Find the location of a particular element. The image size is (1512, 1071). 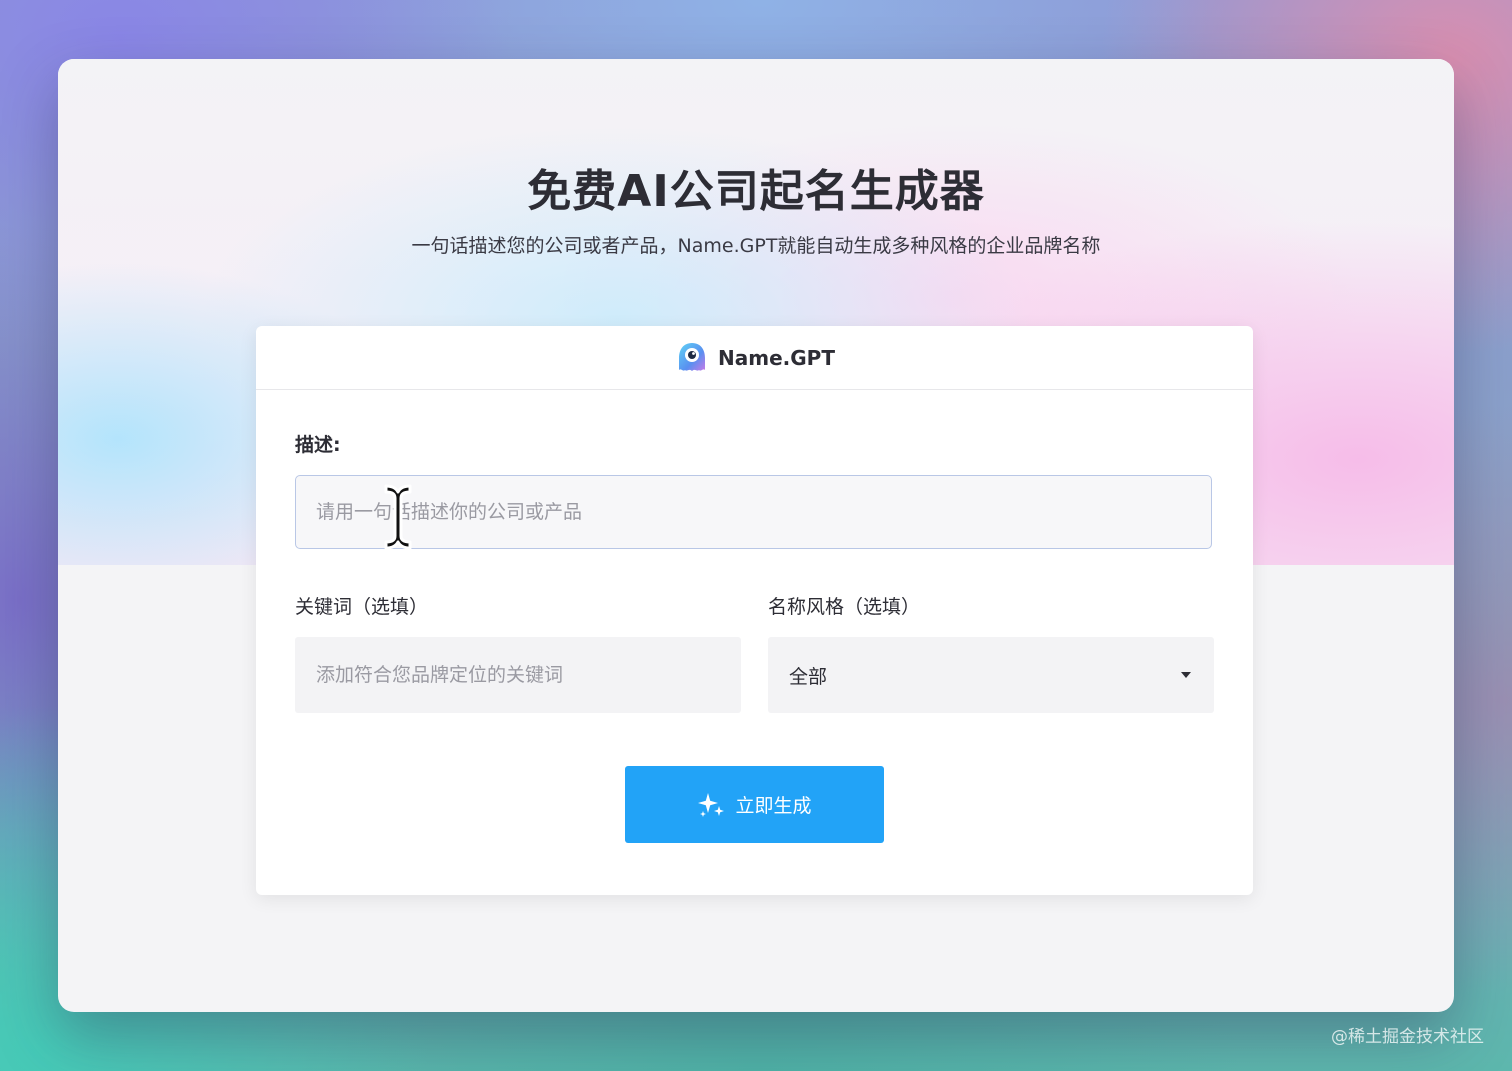

watermark: @稀土掘金技术社区 is located at coordinates (1407, 1037).